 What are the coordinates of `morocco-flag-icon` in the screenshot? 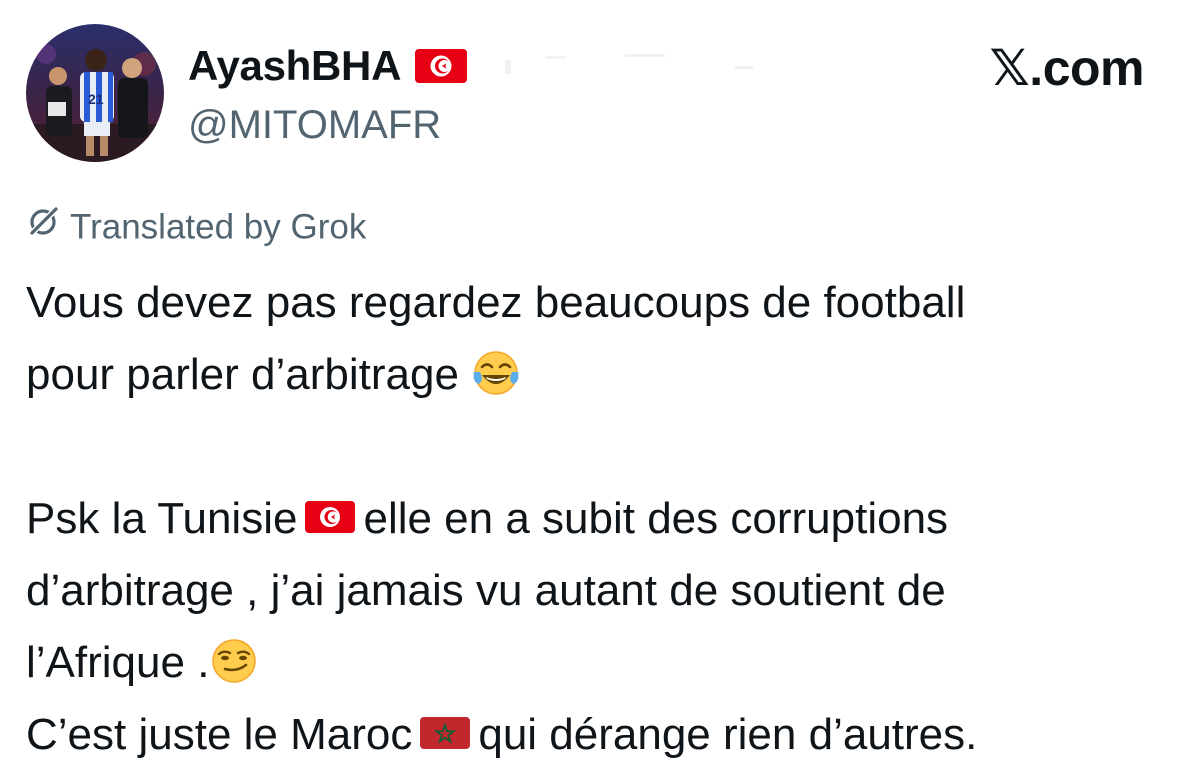 It's located at (445, 733).